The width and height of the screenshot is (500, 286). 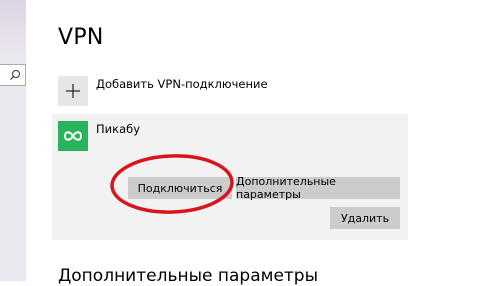 What do you see at coordinates (188, 276) in the screenshot?
I see `section-heading: Дополнительные параметры` at bounding box center [188, 276].